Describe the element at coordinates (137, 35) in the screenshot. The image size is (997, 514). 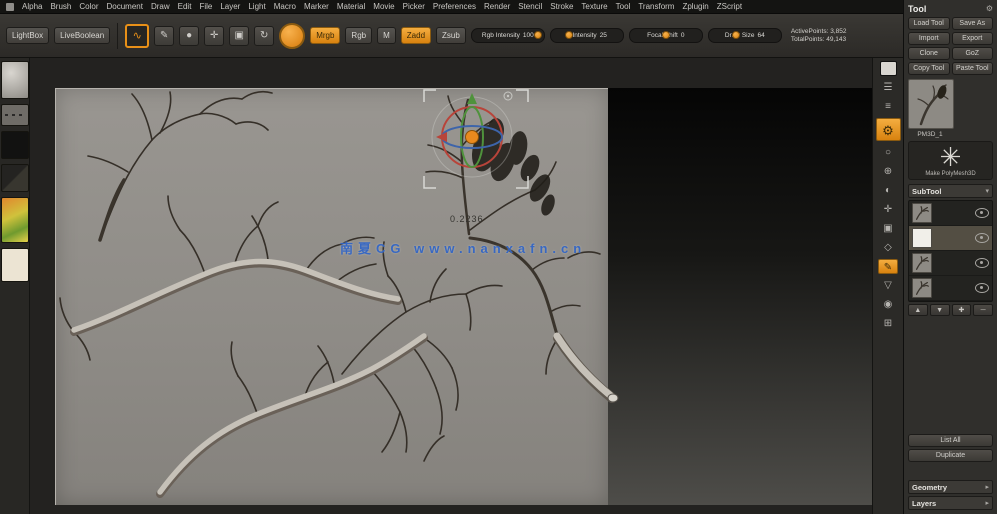
I see `sculptris-pro-button: ∿` at that location.